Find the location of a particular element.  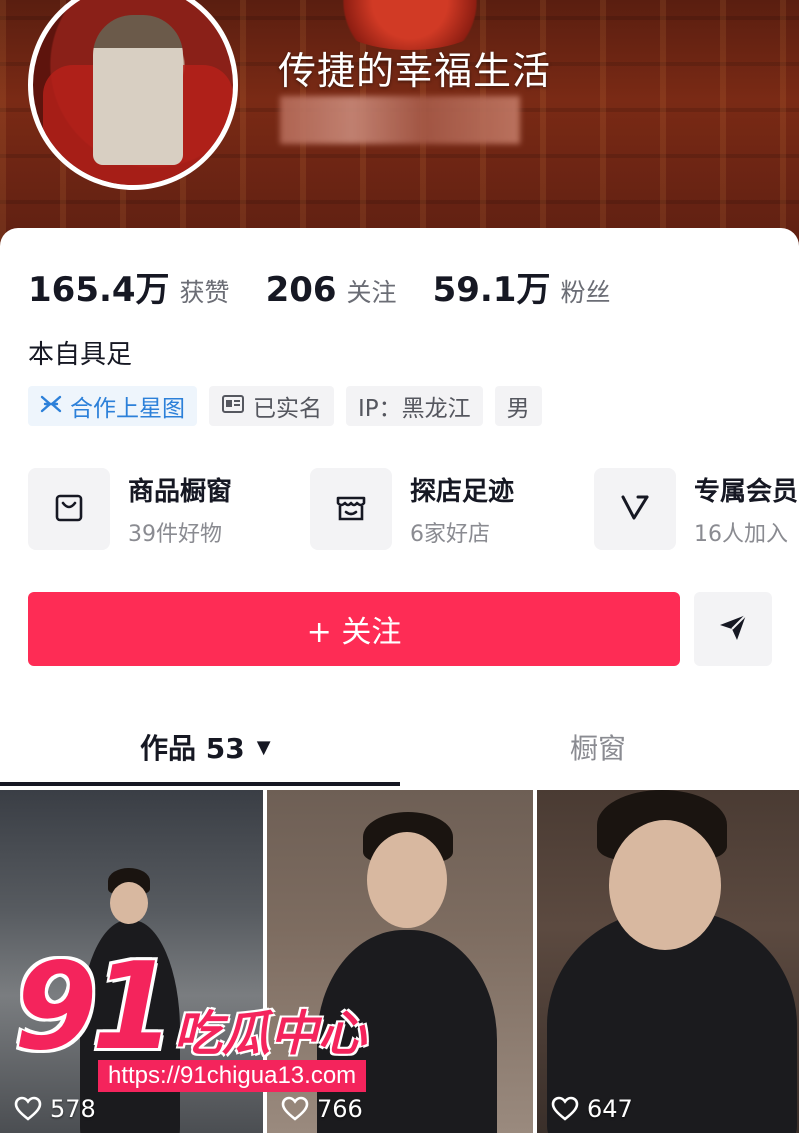

store-icon is located at coordinates (351, 509).